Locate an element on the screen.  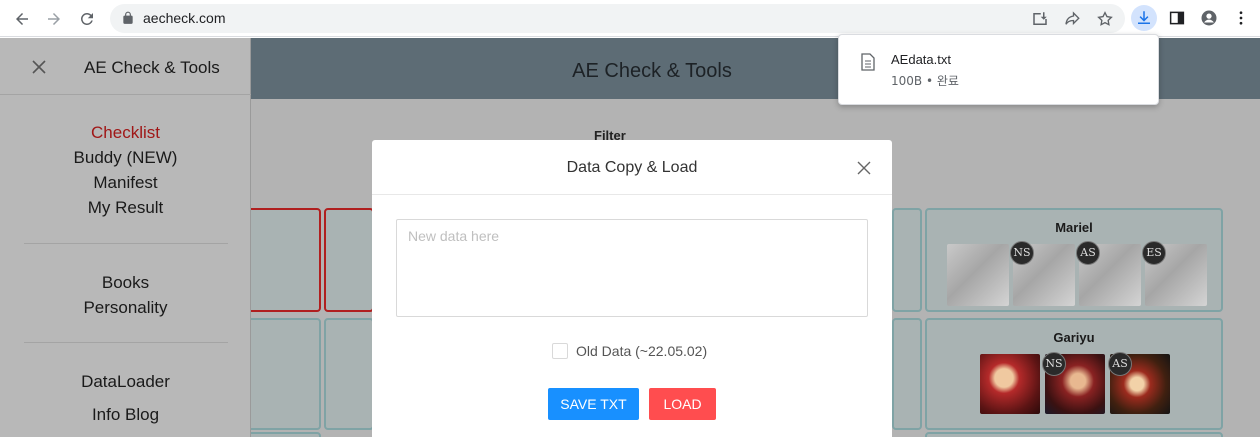
file-icon is located at coordinates (868, 62).